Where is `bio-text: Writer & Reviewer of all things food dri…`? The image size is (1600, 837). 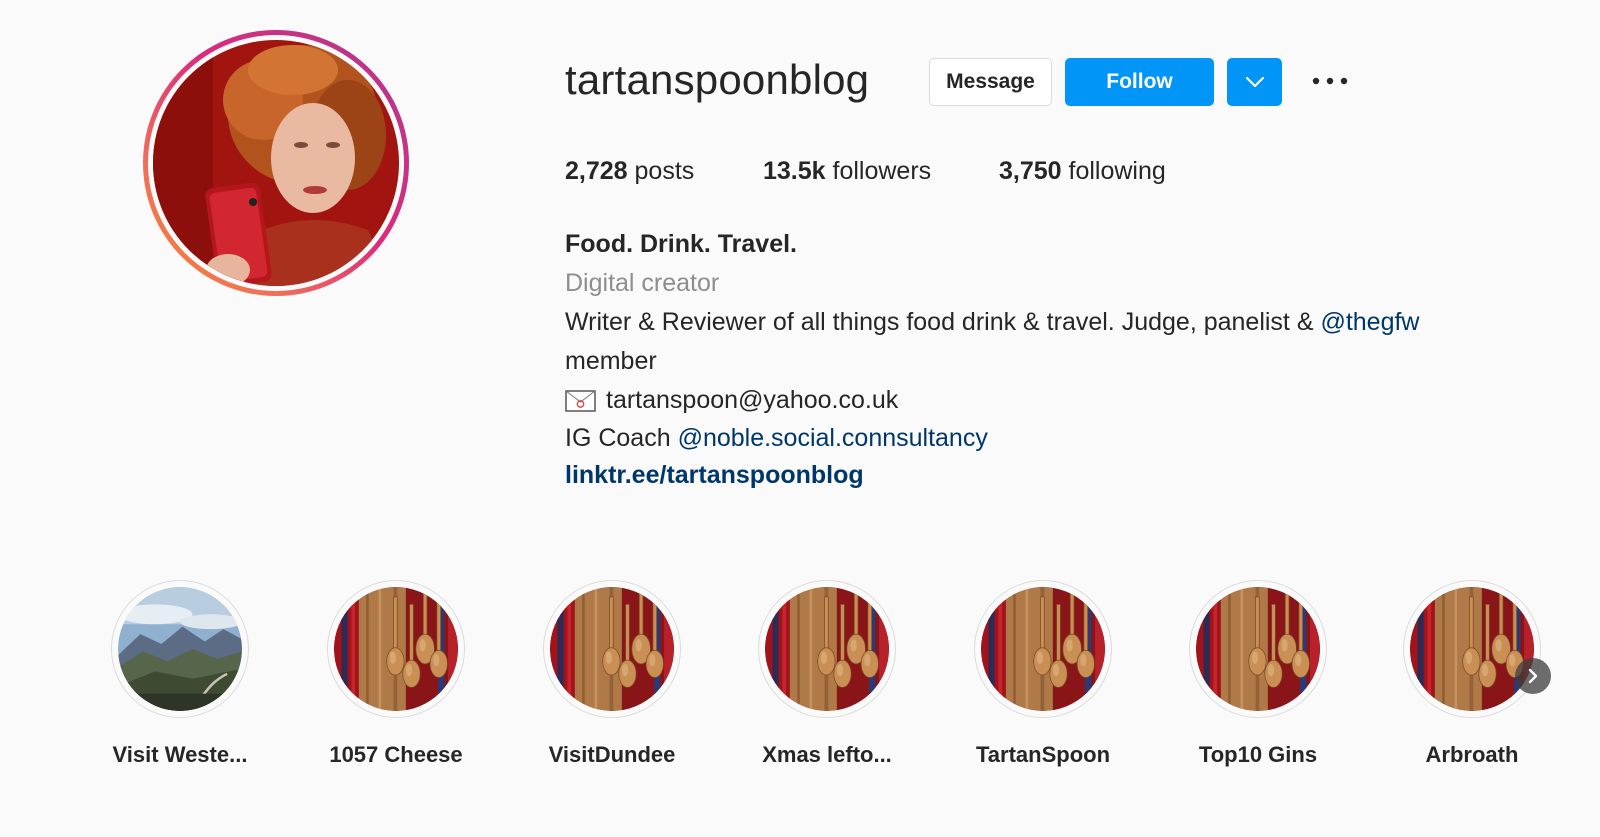
bio-text: Writer & Reviewer of all things food dri… is located at coordinates (943, 322).